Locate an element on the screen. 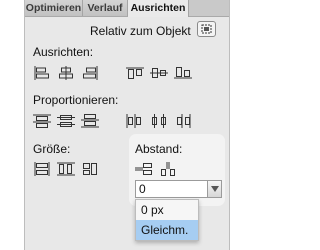 The height and width of the screenshot is (250, 320). match-width-icon is located at coordinates (42, 169).